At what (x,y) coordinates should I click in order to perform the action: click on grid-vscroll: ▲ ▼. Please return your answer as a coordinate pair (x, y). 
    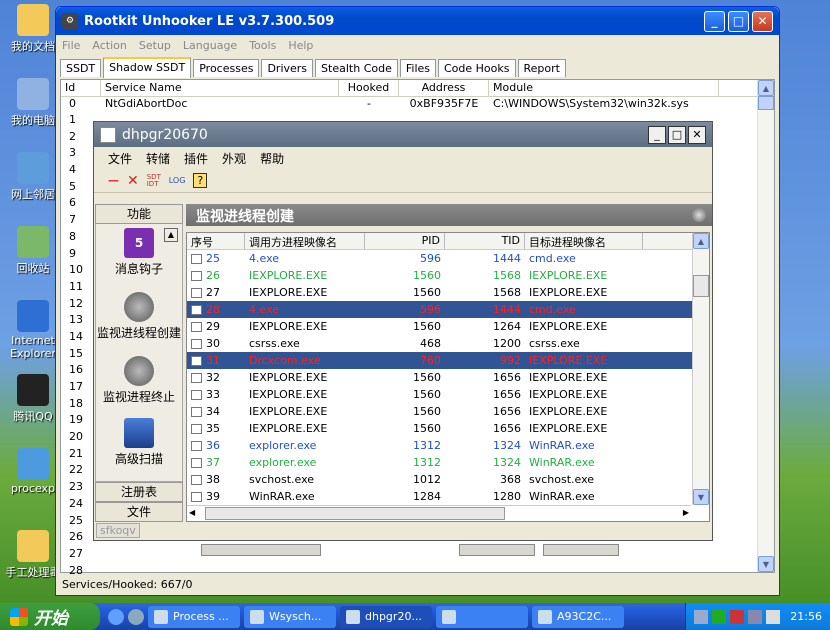
    Looking at the image, I should click on (700, 369).